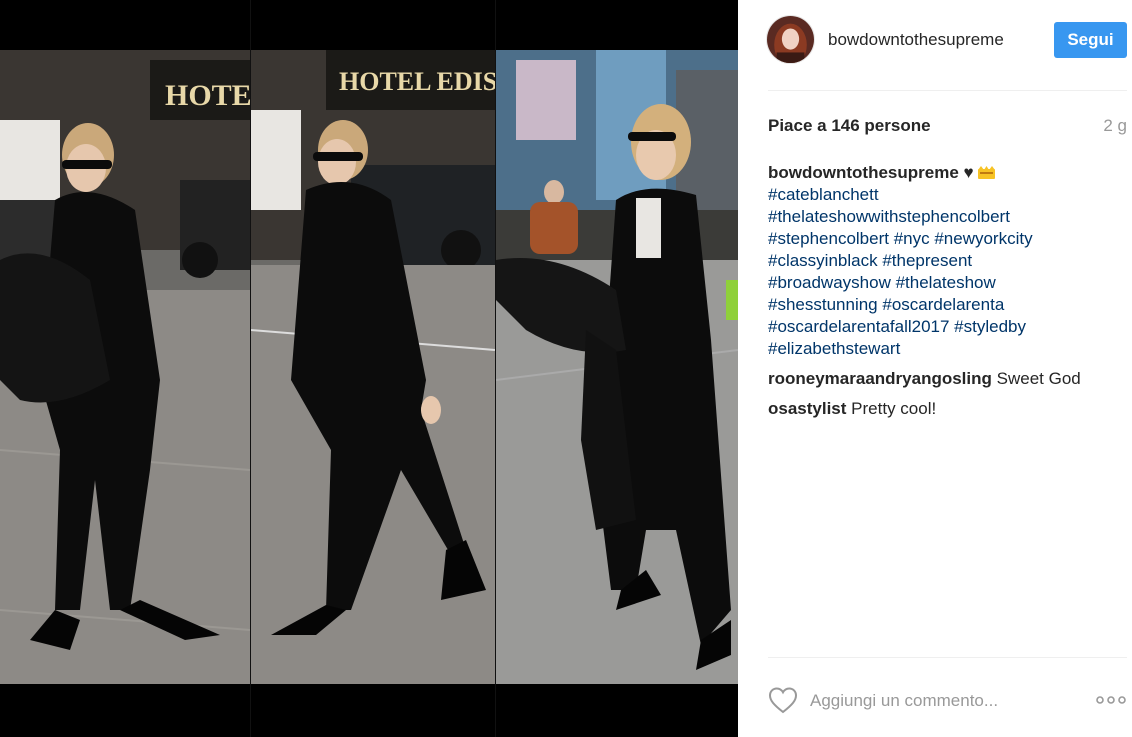 This screenshot has width=1132, height=737. What do you see at coordinates (783, 700) in the screenshot?
I see `heart-icon` at bounding box center [783, 700].